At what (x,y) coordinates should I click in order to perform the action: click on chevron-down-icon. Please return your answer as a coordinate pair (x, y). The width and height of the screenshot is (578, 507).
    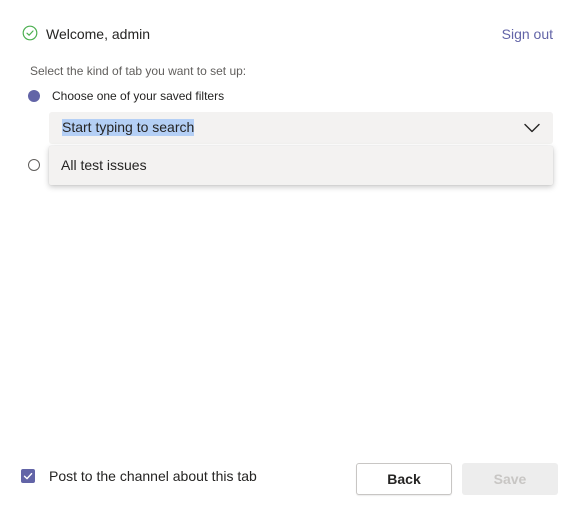
    Looking at the image, I should click on (532, 128).